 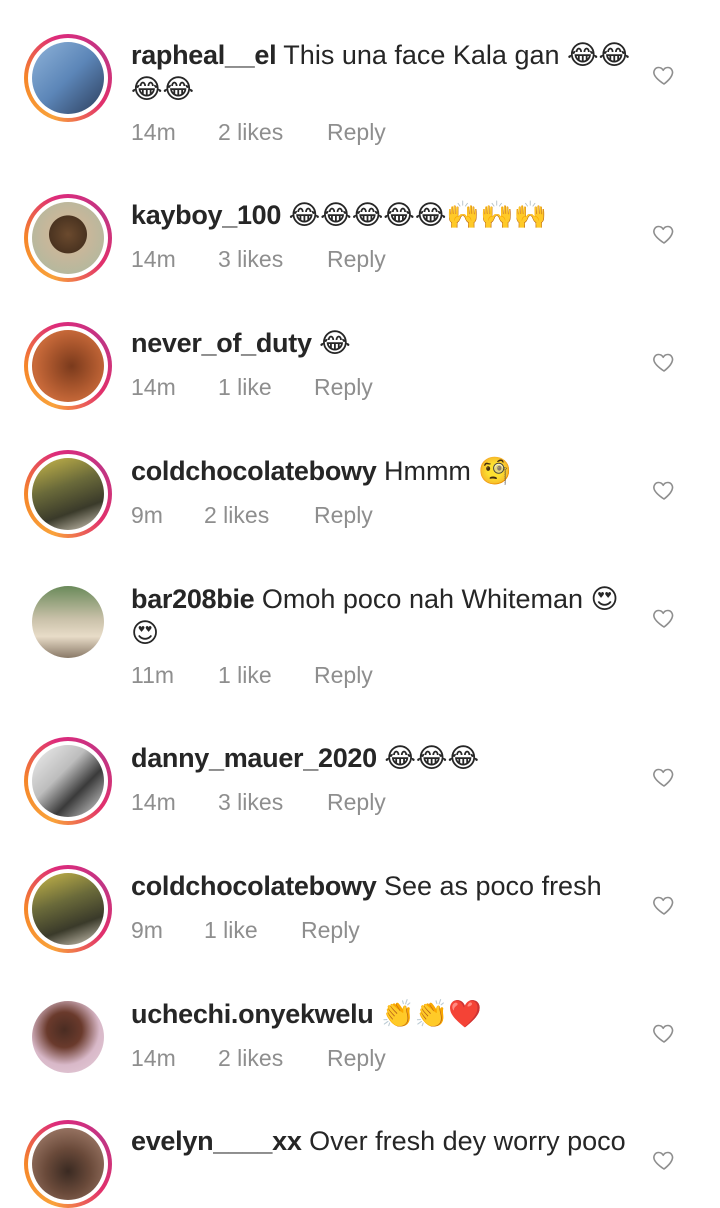 What do you see at coordinates (381, 72) in the screenshot?
I see `comment-body: rapheal__el This una face Kala gan 😂😂😂😂` at bounding box center [381, 72].